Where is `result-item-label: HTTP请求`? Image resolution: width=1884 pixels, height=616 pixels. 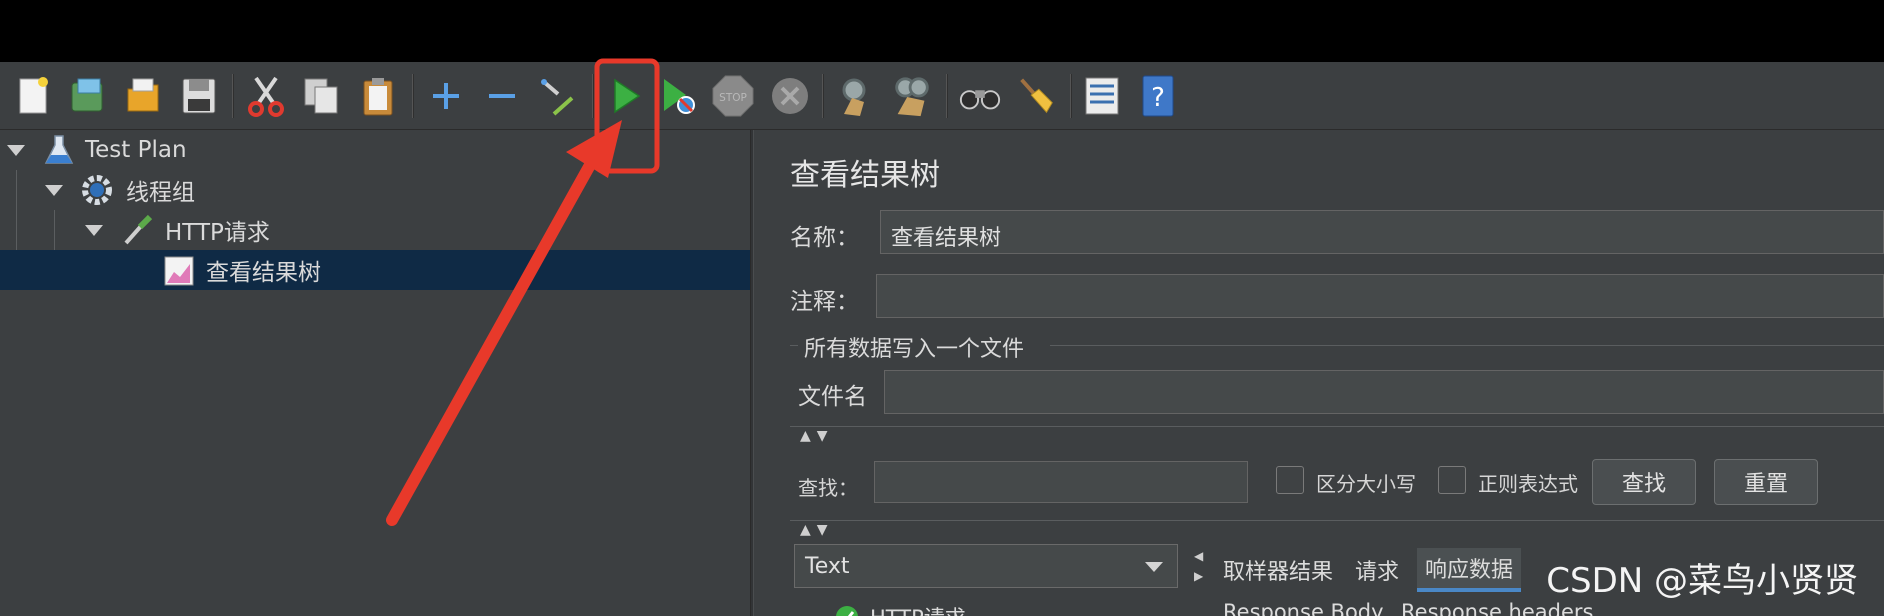
result-item-label: HTTP请求 is located at coordinates (918, 609).